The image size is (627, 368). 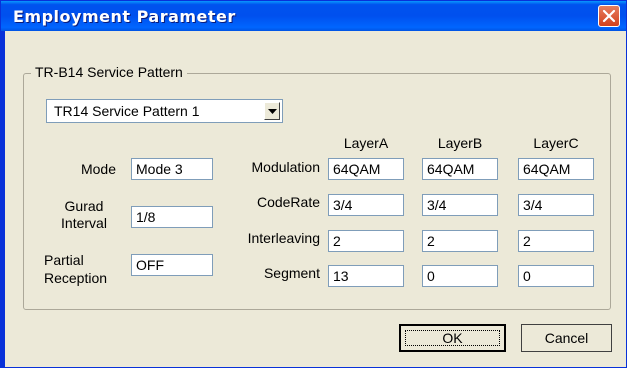 What do you see at coordinates (313, 16) in the screenshot?
I see `title-bar: Employment Parameter` at bounding box center [313, 16].